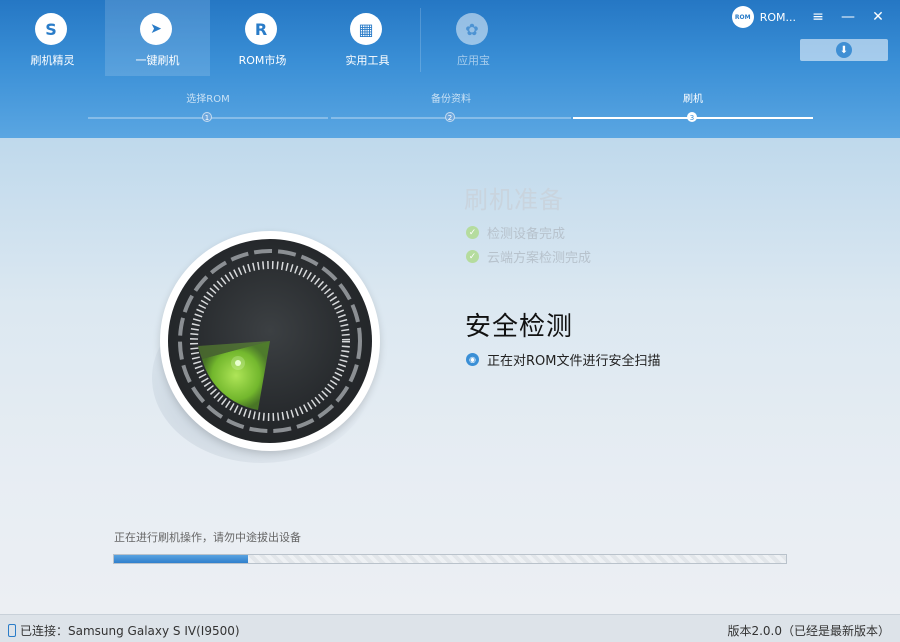 The image size is (900, 642). Describe the element at coordinates (366, 29) in the screenshot. I see `grid-apps-icon: ▦` at that location.